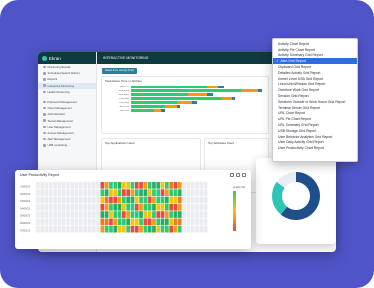 The width and height of the screenshot is (374, 288). What do you see at coordinates (232, 175) in the screenshot?
I see `settings-icon` at bounding box center [232, 175].